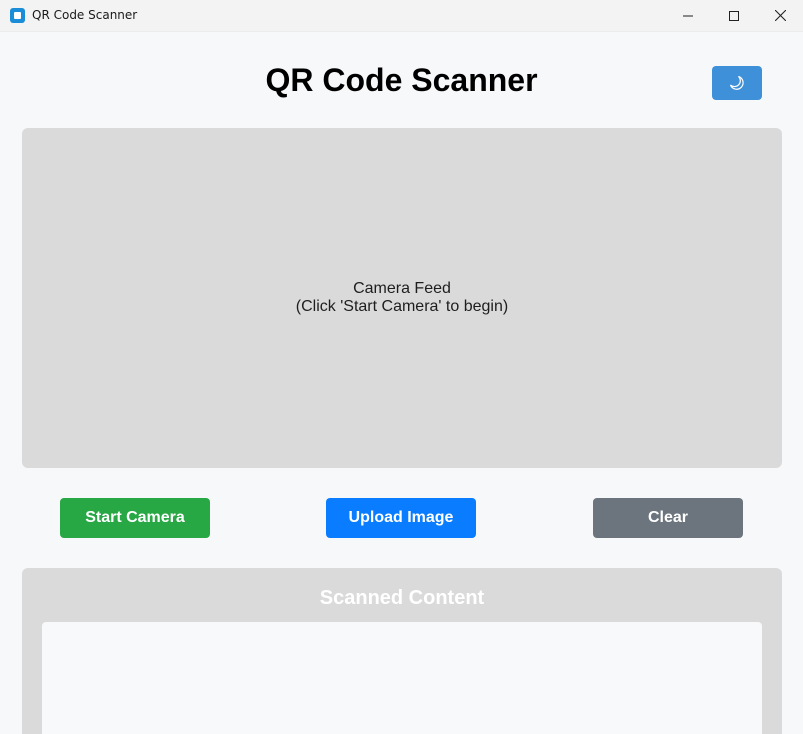  Describe the element at coordinates (135, 518) in the screenshot. I see `start-camera-button: Start Camera` at that location.